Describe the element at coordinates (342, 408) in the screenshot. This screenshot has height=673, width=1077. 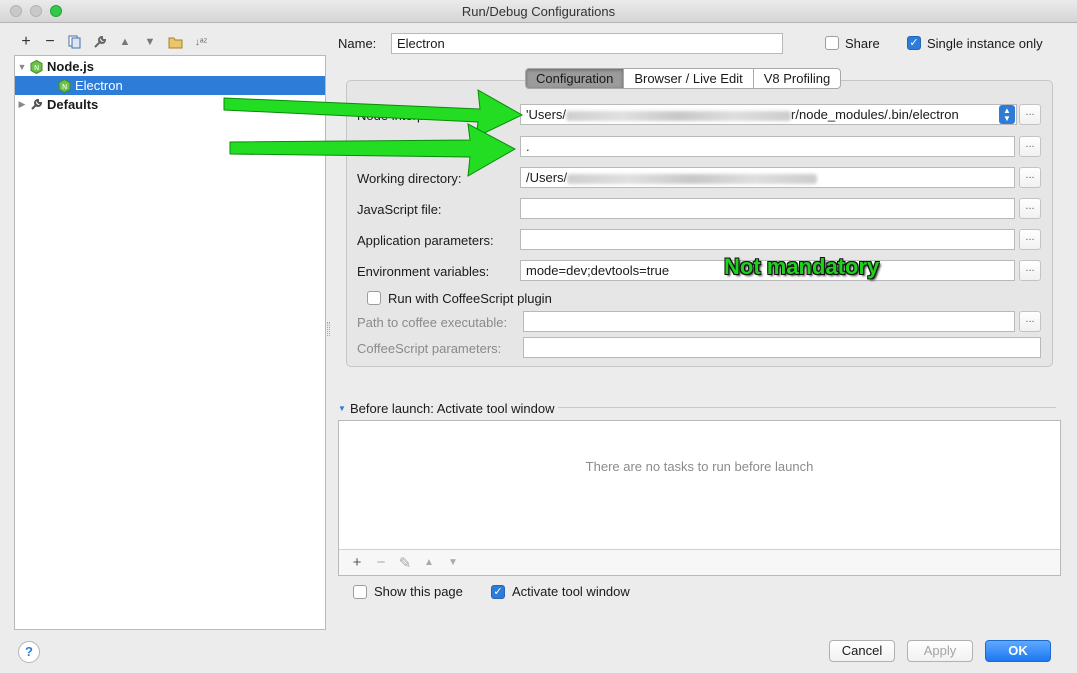
I see `expand-triangle-icon: ▼` at that location.